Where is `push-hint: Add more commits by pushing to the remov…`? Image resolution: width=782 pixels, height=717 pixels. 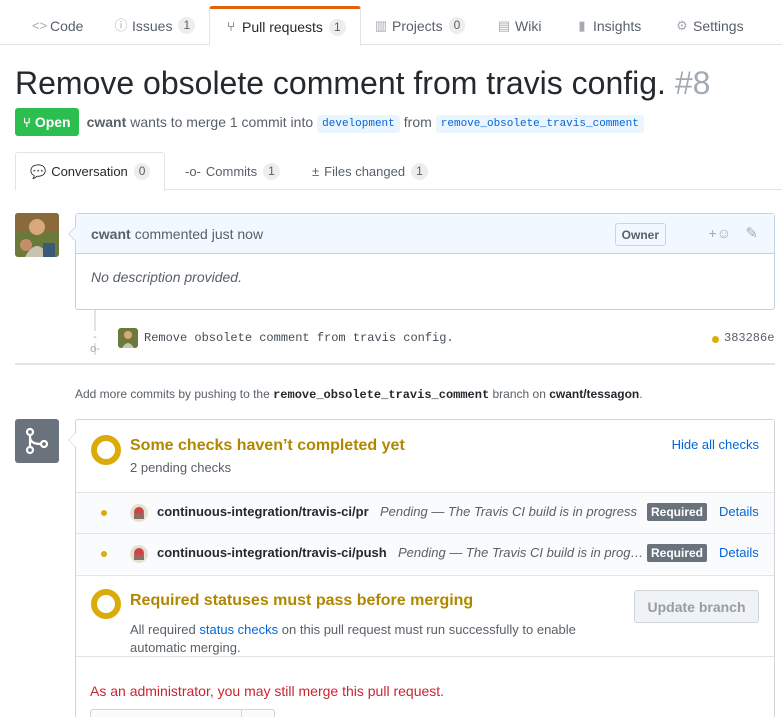 push-hint: Add more commits by pushing to the remov… is located at coordinates (359, 394).